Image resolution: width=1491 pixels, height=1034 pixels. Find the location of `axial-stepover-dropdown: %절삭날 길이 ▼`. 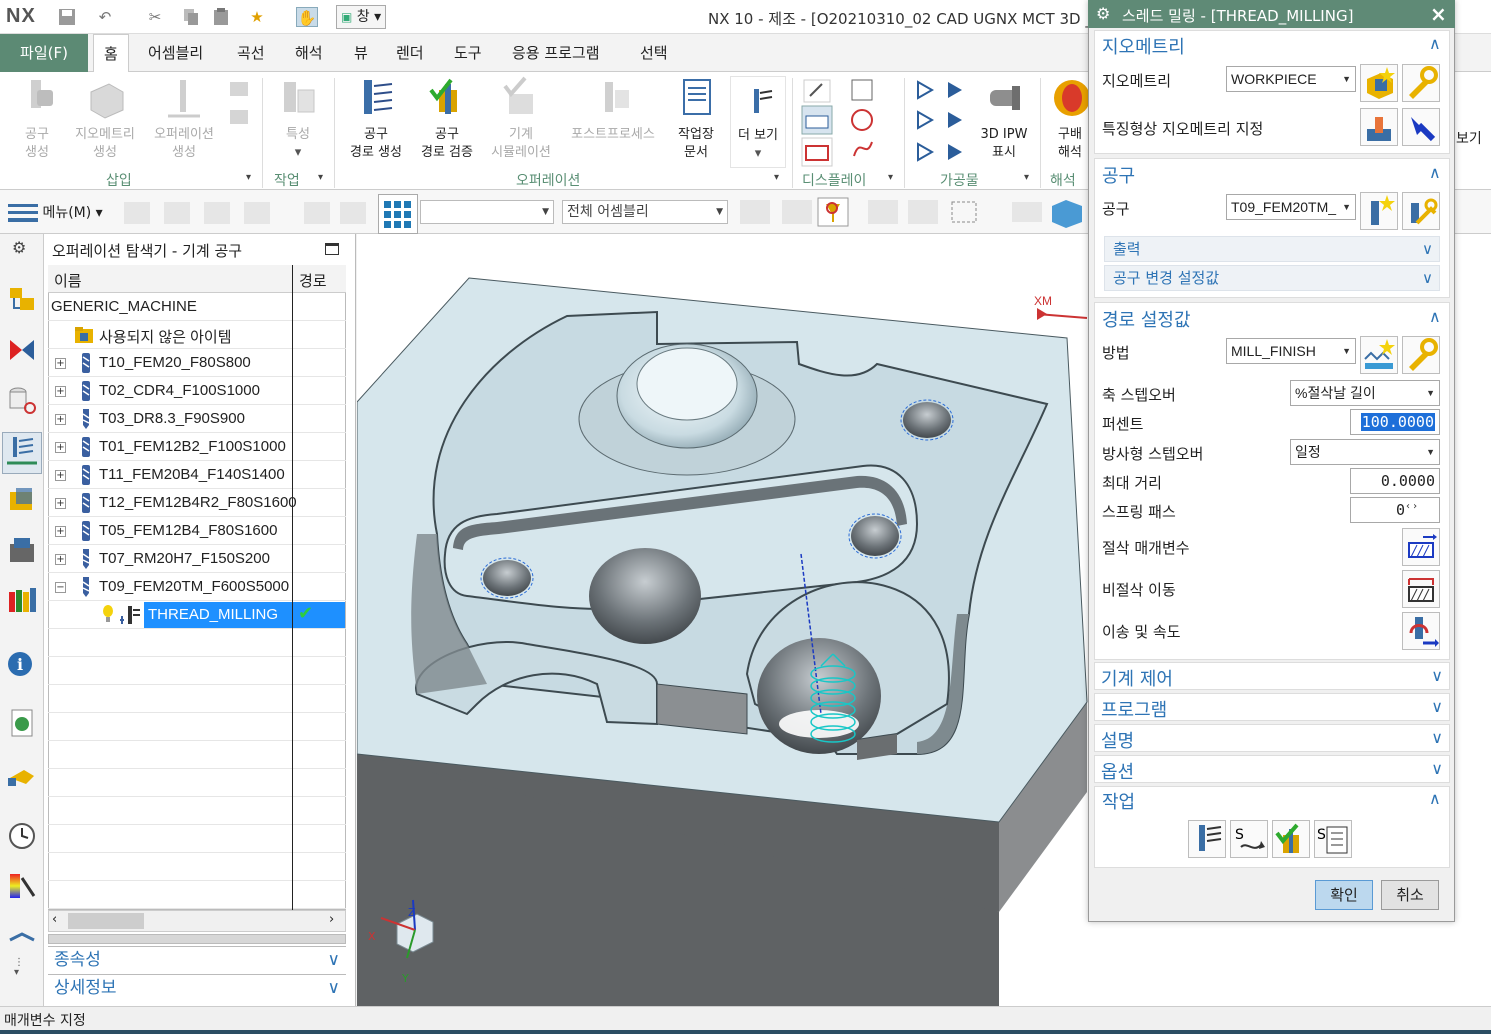

axial-stepover-dropdown: %절삭날 길이 ▼ is located at coordinates (1365, 393).